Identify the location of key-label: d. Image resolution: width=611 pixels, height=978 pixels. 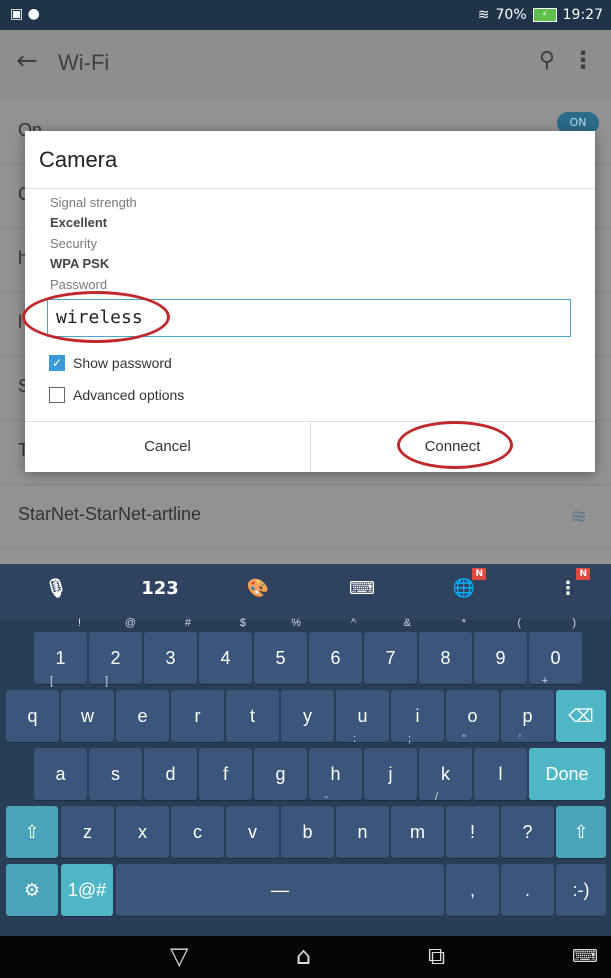
(170, 774).